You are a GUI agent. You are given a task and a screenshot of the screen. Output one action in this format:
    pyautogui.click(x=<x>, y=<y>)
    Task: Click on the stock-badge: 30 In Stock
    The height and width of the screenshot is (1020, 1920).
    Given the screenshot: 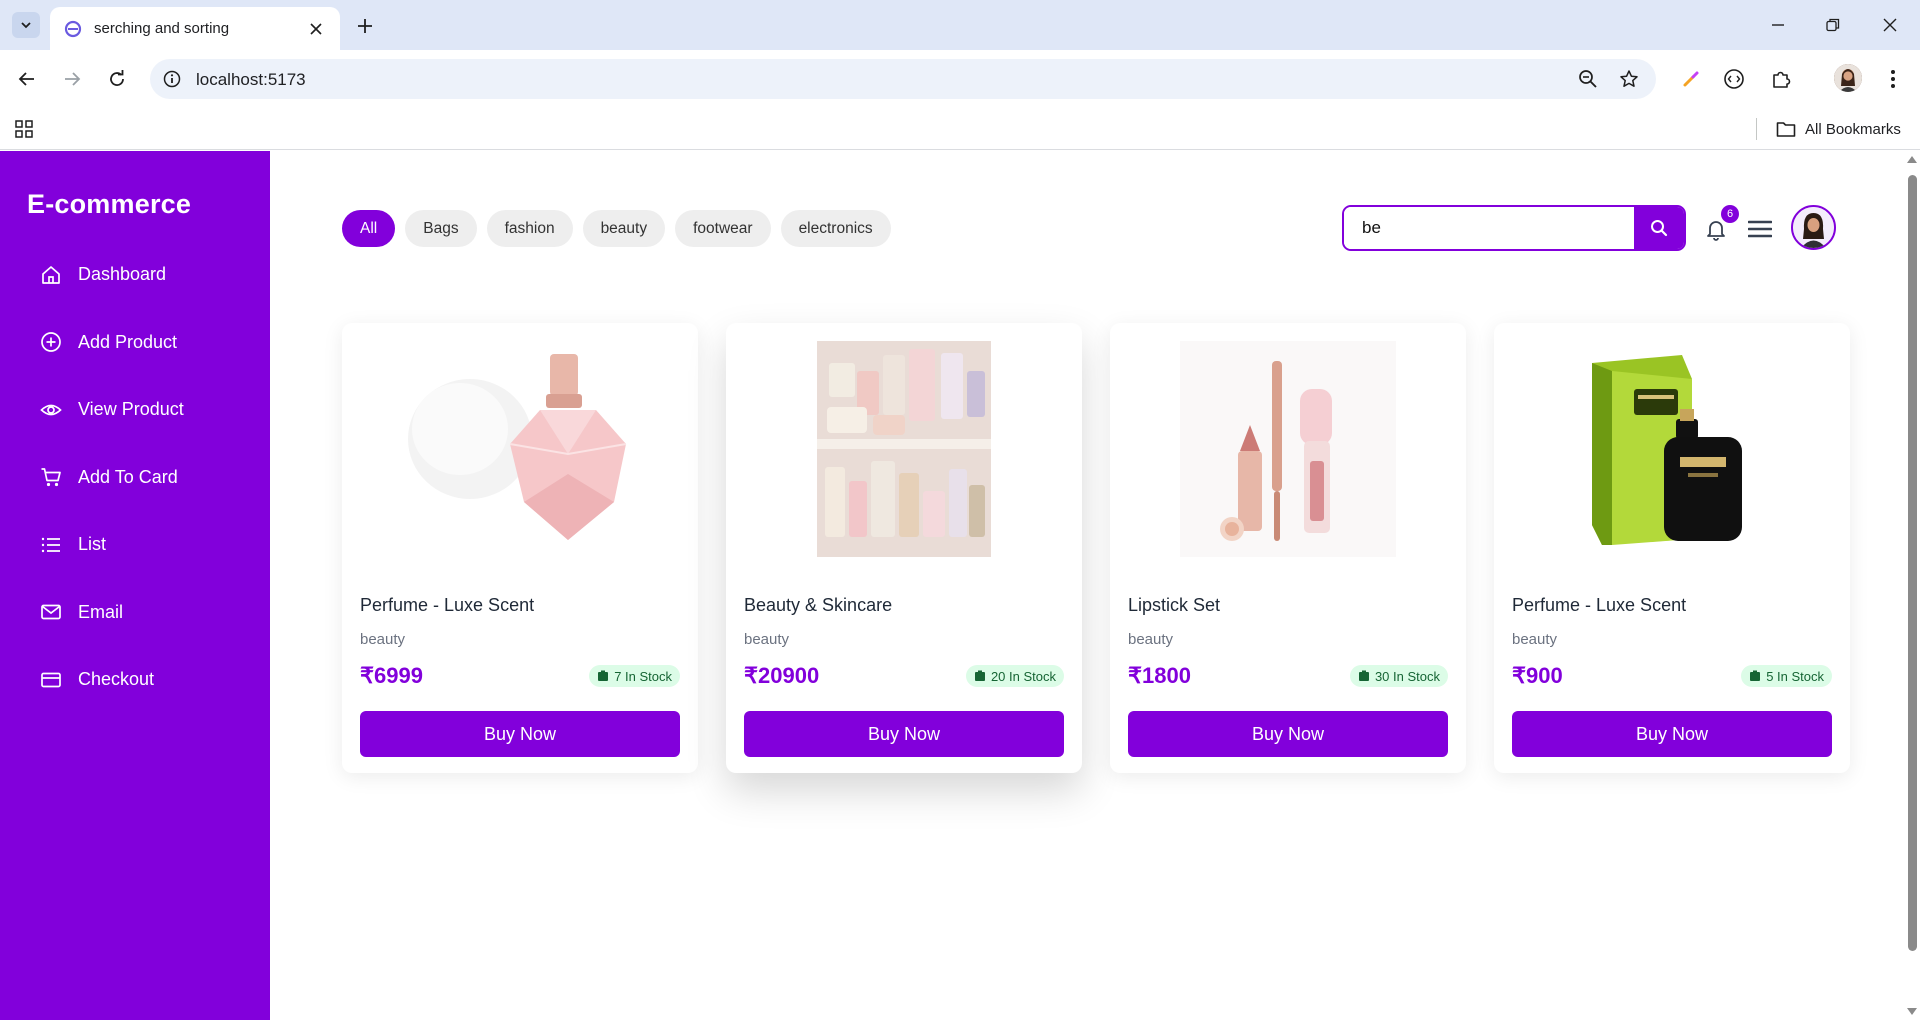 What is the action you would take?
    pyautogui.click(x=1398, y=676)
    